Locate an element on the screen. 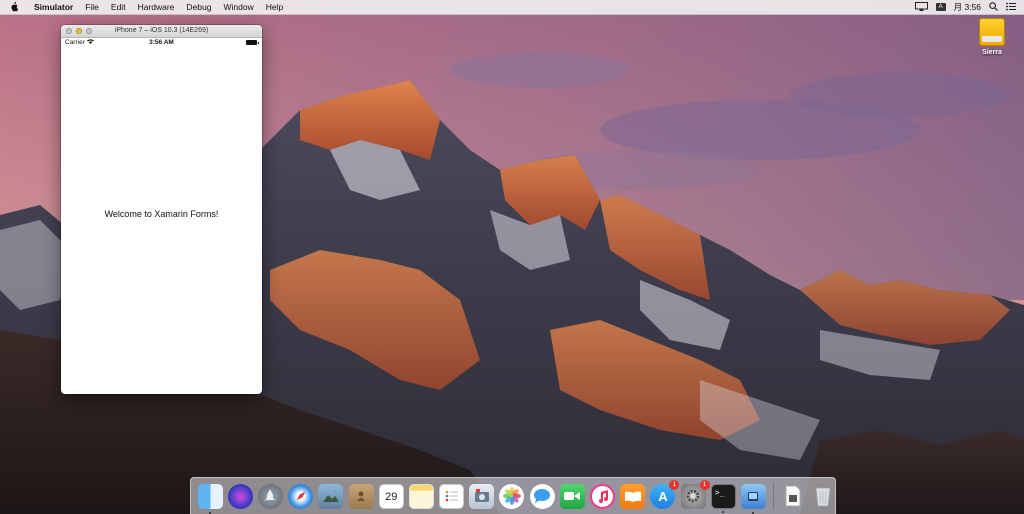 This screenshot has width=1024, height=514. menu-edit: Edit is located at coordinates (118, 7).